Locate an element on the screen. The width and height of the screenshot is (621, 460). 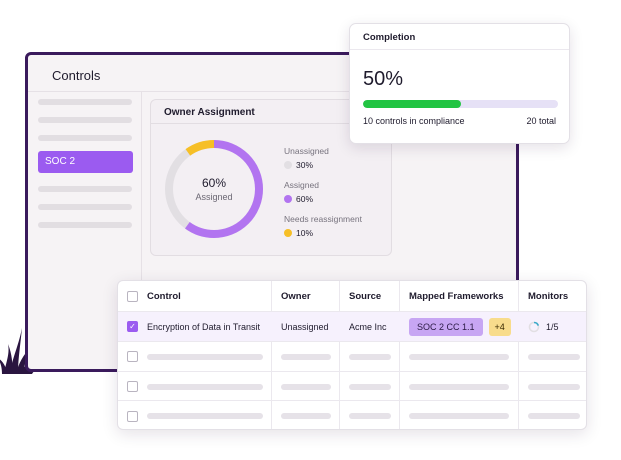
legend-value: 30% is located at coordinates (305, 165).